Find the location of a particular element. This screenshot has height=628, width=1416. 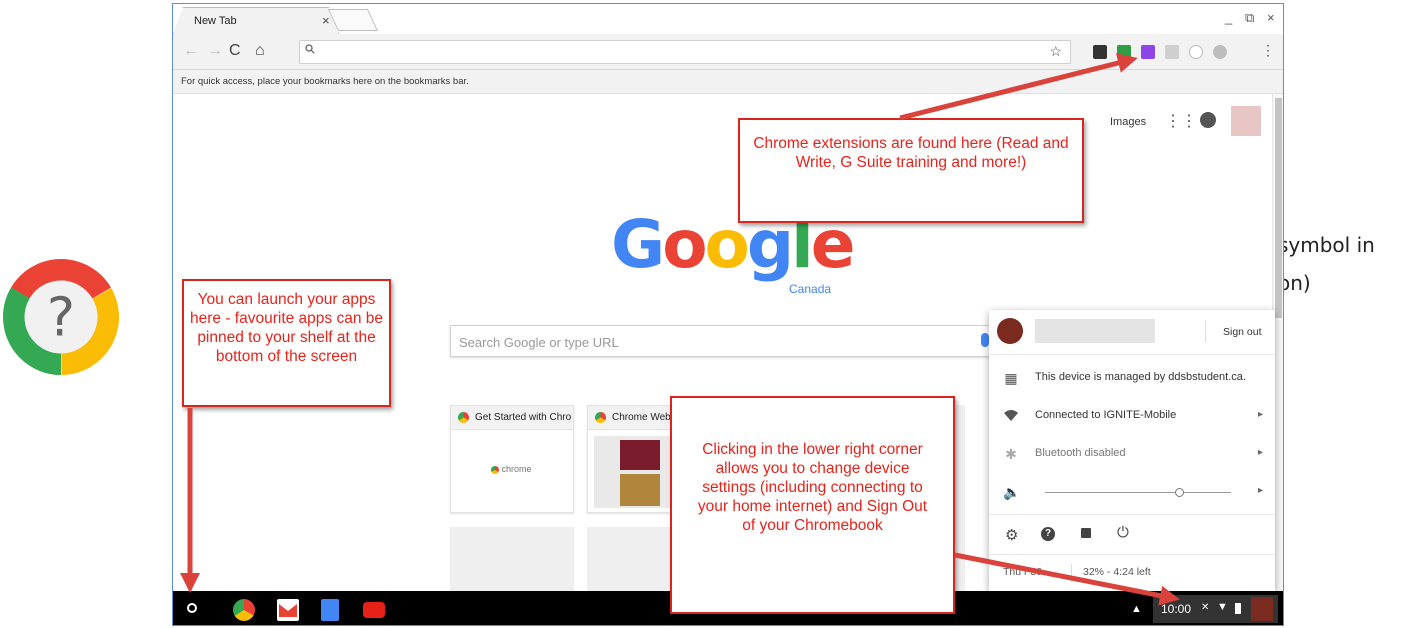

tab-close-icon: × is located at coordinates (326, 20).